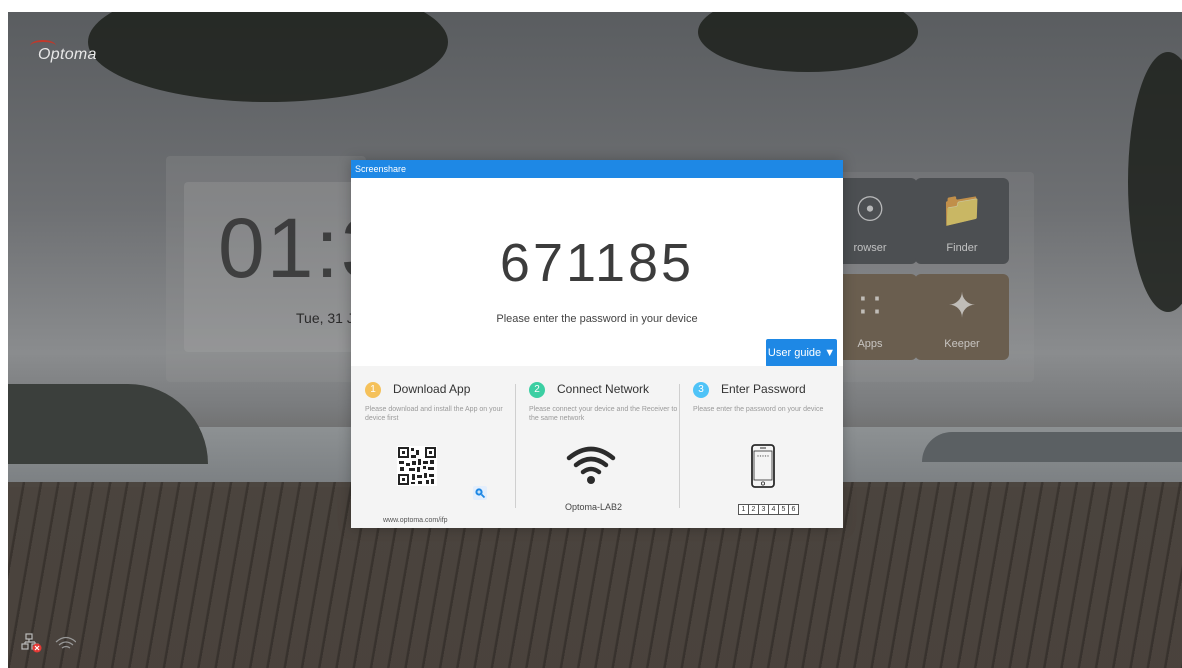  Describe the element at coordinates (808, 42) in the screenshot. I see `tree-right` at that location.